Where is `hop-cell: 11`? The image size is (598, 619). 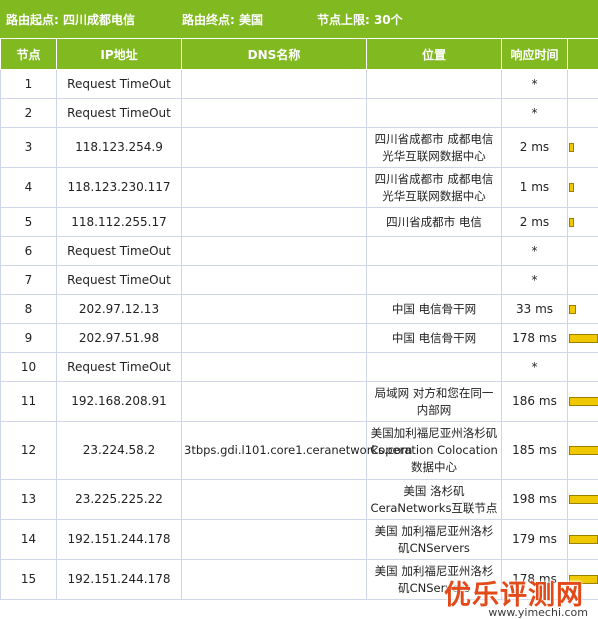 hop-cell: 11 is located at coordinates (29, 402).